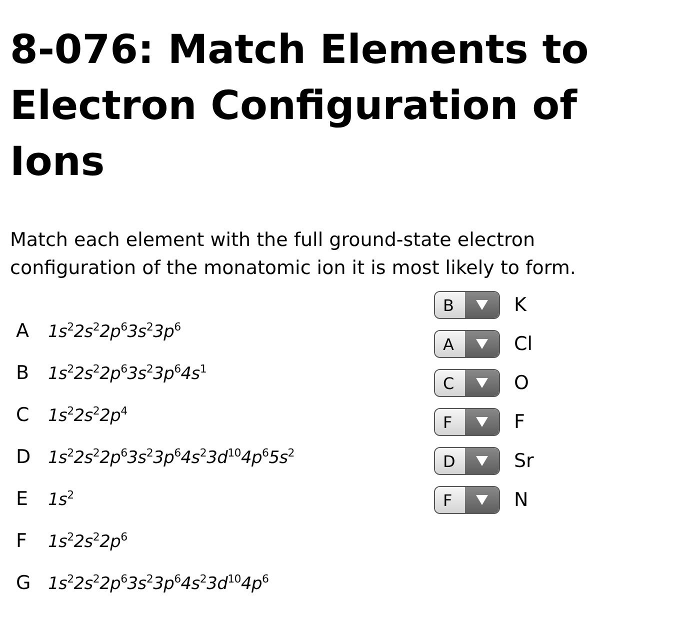 The height and width of the screenshot is (643, 700). I want to click on electron-configuration: 1s$^{2}$2s$^{2}$2p$^{4}$, so click(88, 415).